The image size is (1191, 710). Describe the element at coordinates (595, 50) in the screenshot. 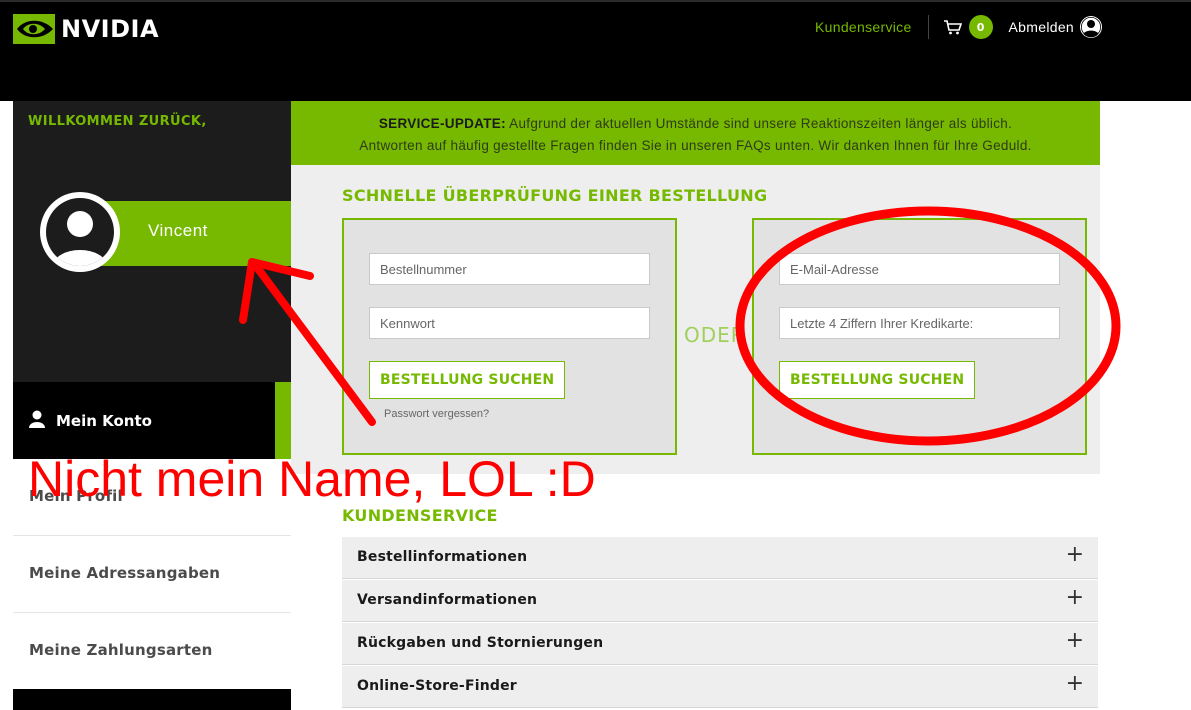

I see `top-navigation-bar: NVIDIA Kundenservice 0 Abmelden` at that location.